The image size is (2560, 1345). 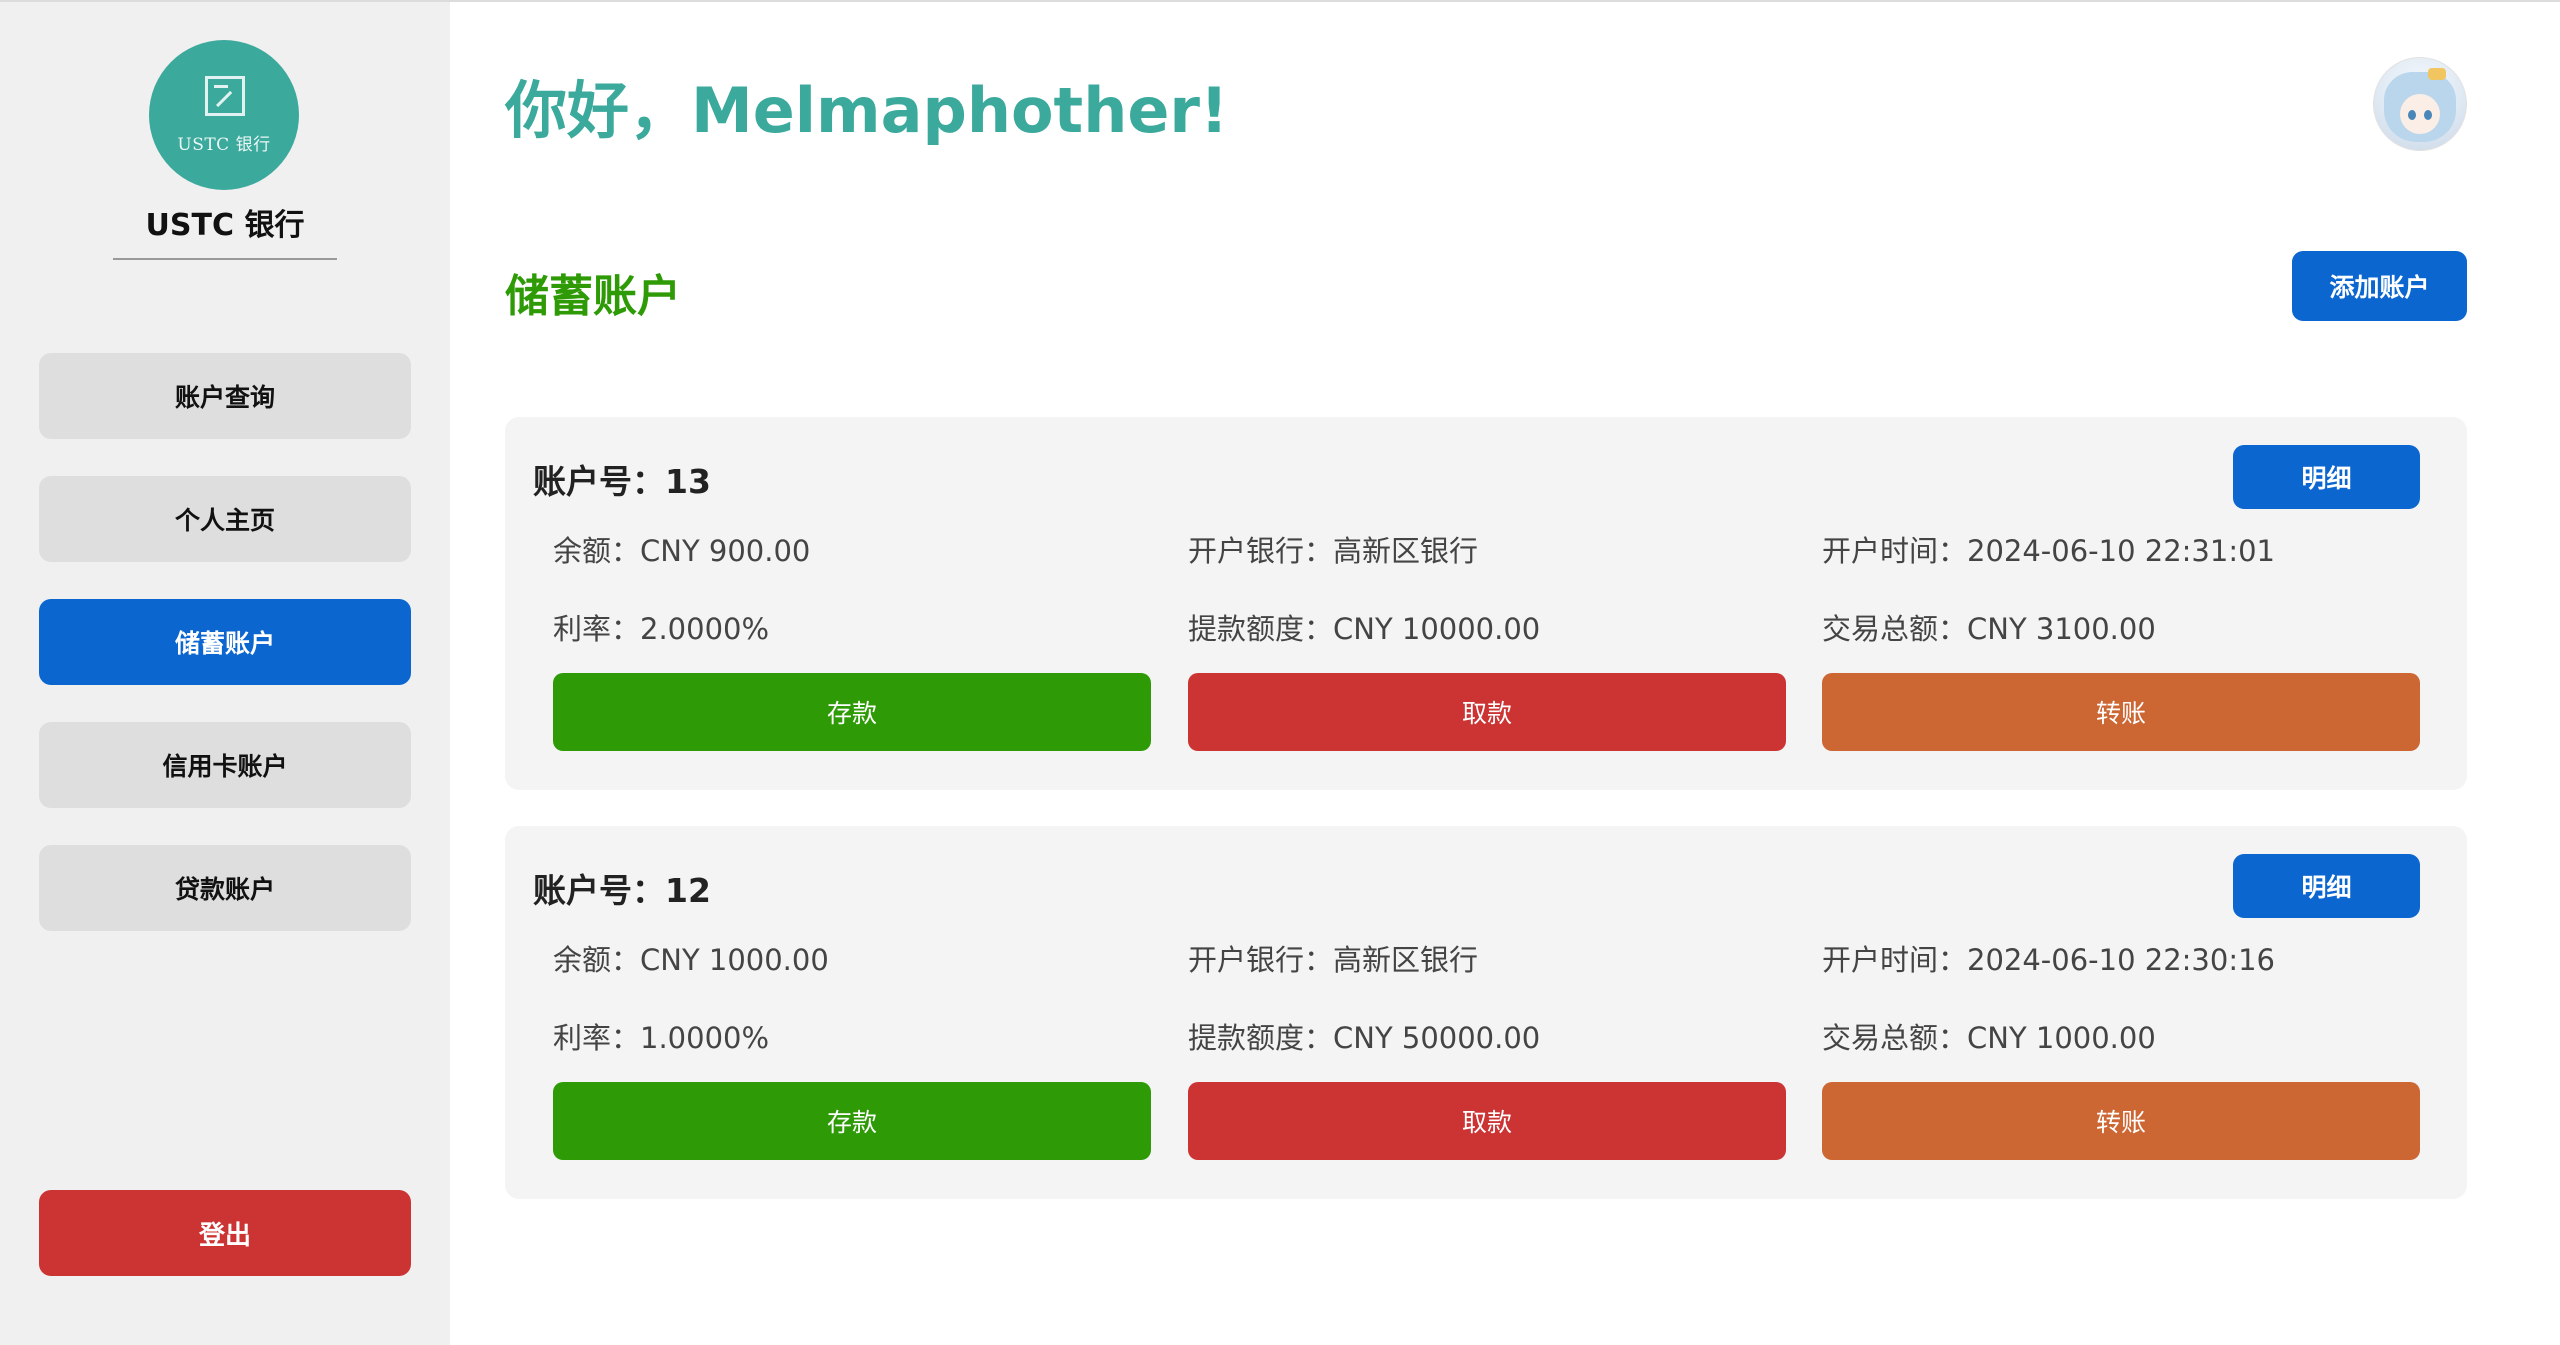 What do you see at coordinates (2412, 115) in the screenshot?
I see `avatar-eye-left` at bounding box center [2412, 115].